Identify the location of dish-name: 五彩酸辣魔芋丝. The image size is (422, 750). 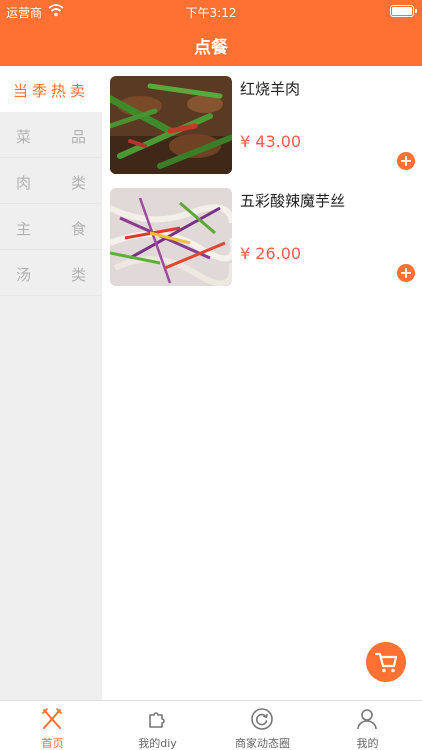
(293, 201).